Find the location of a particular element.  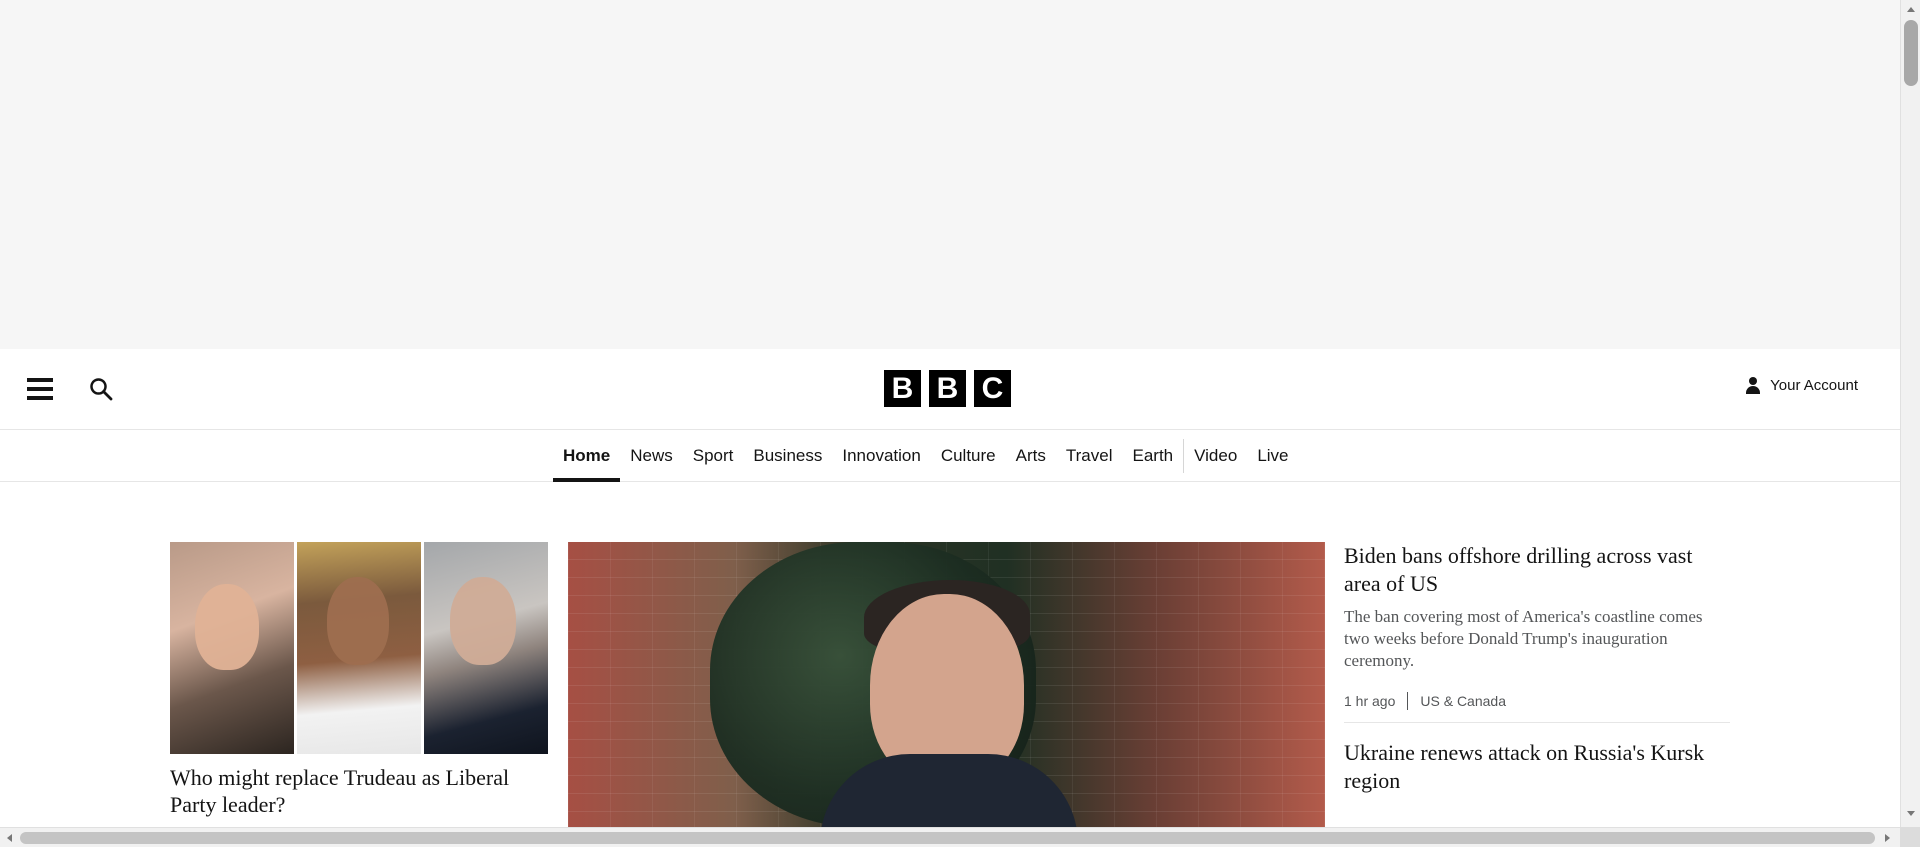

story-time: 1 hr ago is located at coordinates (1370, 701).